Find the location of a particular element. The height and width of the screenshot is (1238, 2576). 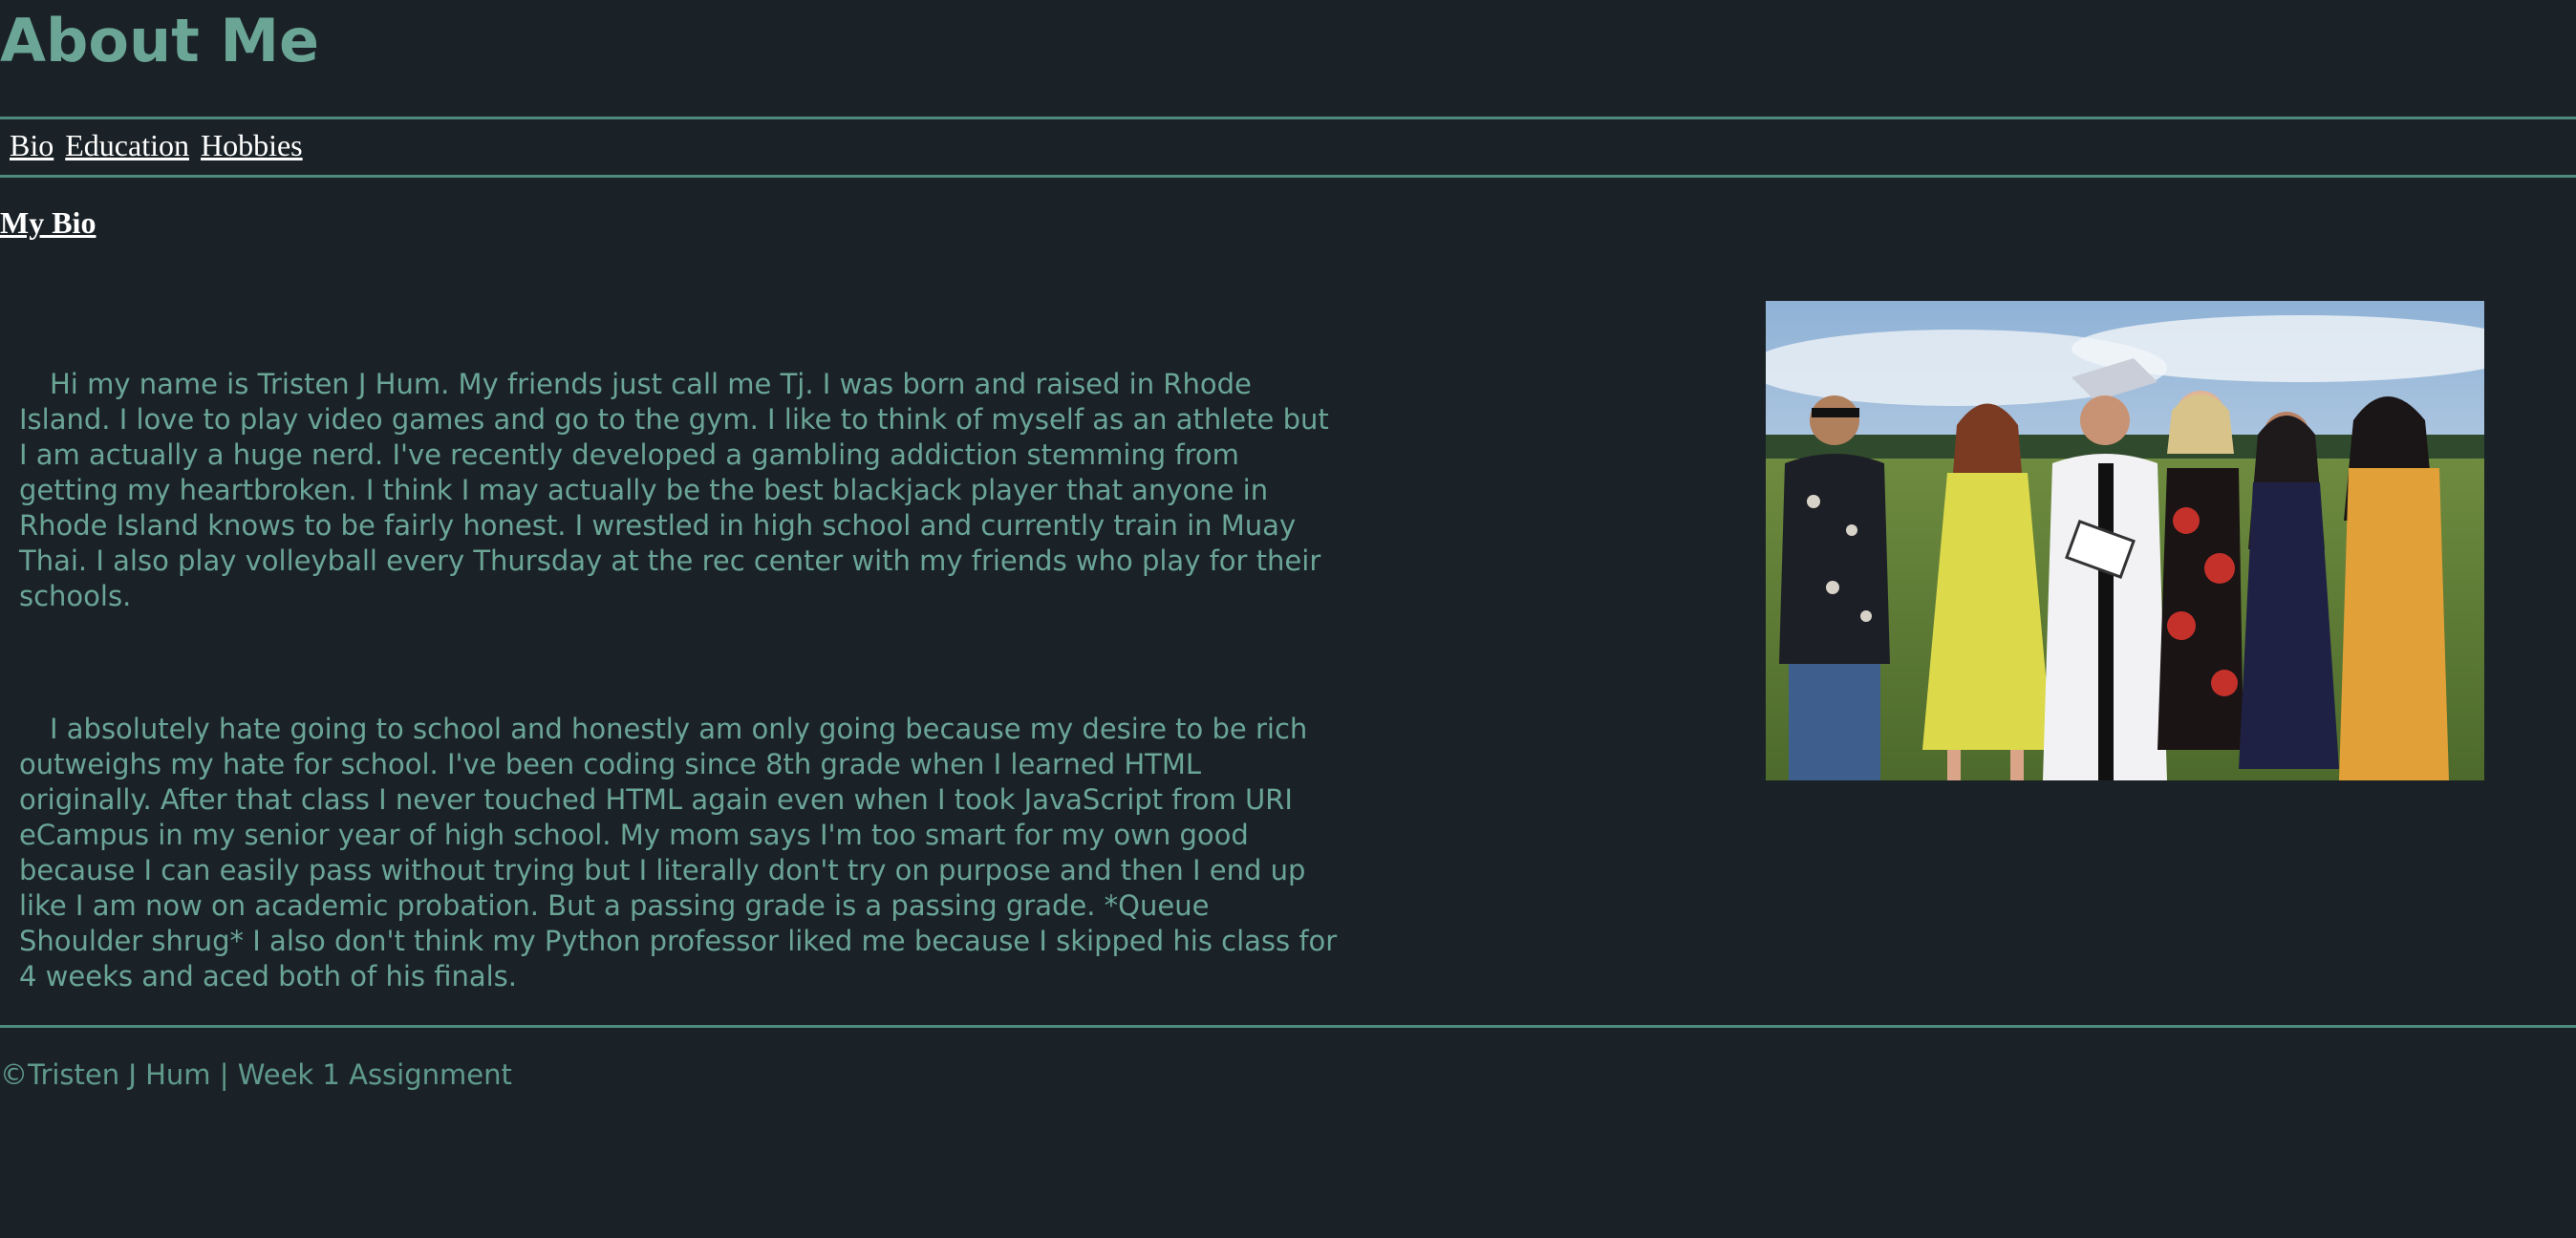

nav-link-bio: Bio is located at coordinates (32, 145).